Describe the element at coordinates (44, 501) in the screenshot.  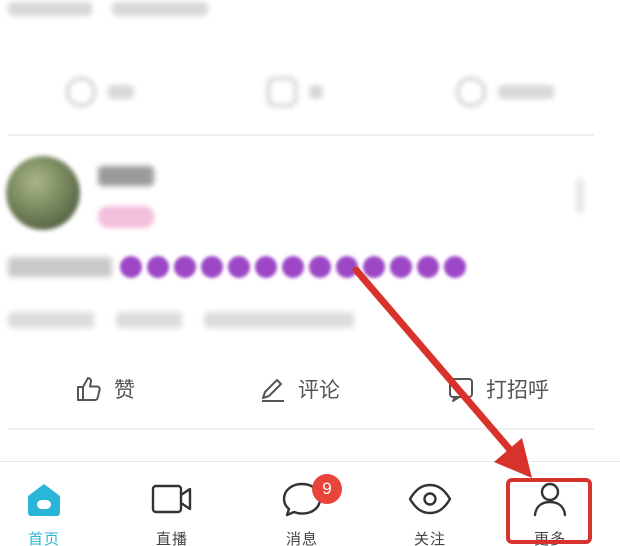
I see `home-icon` at that location.